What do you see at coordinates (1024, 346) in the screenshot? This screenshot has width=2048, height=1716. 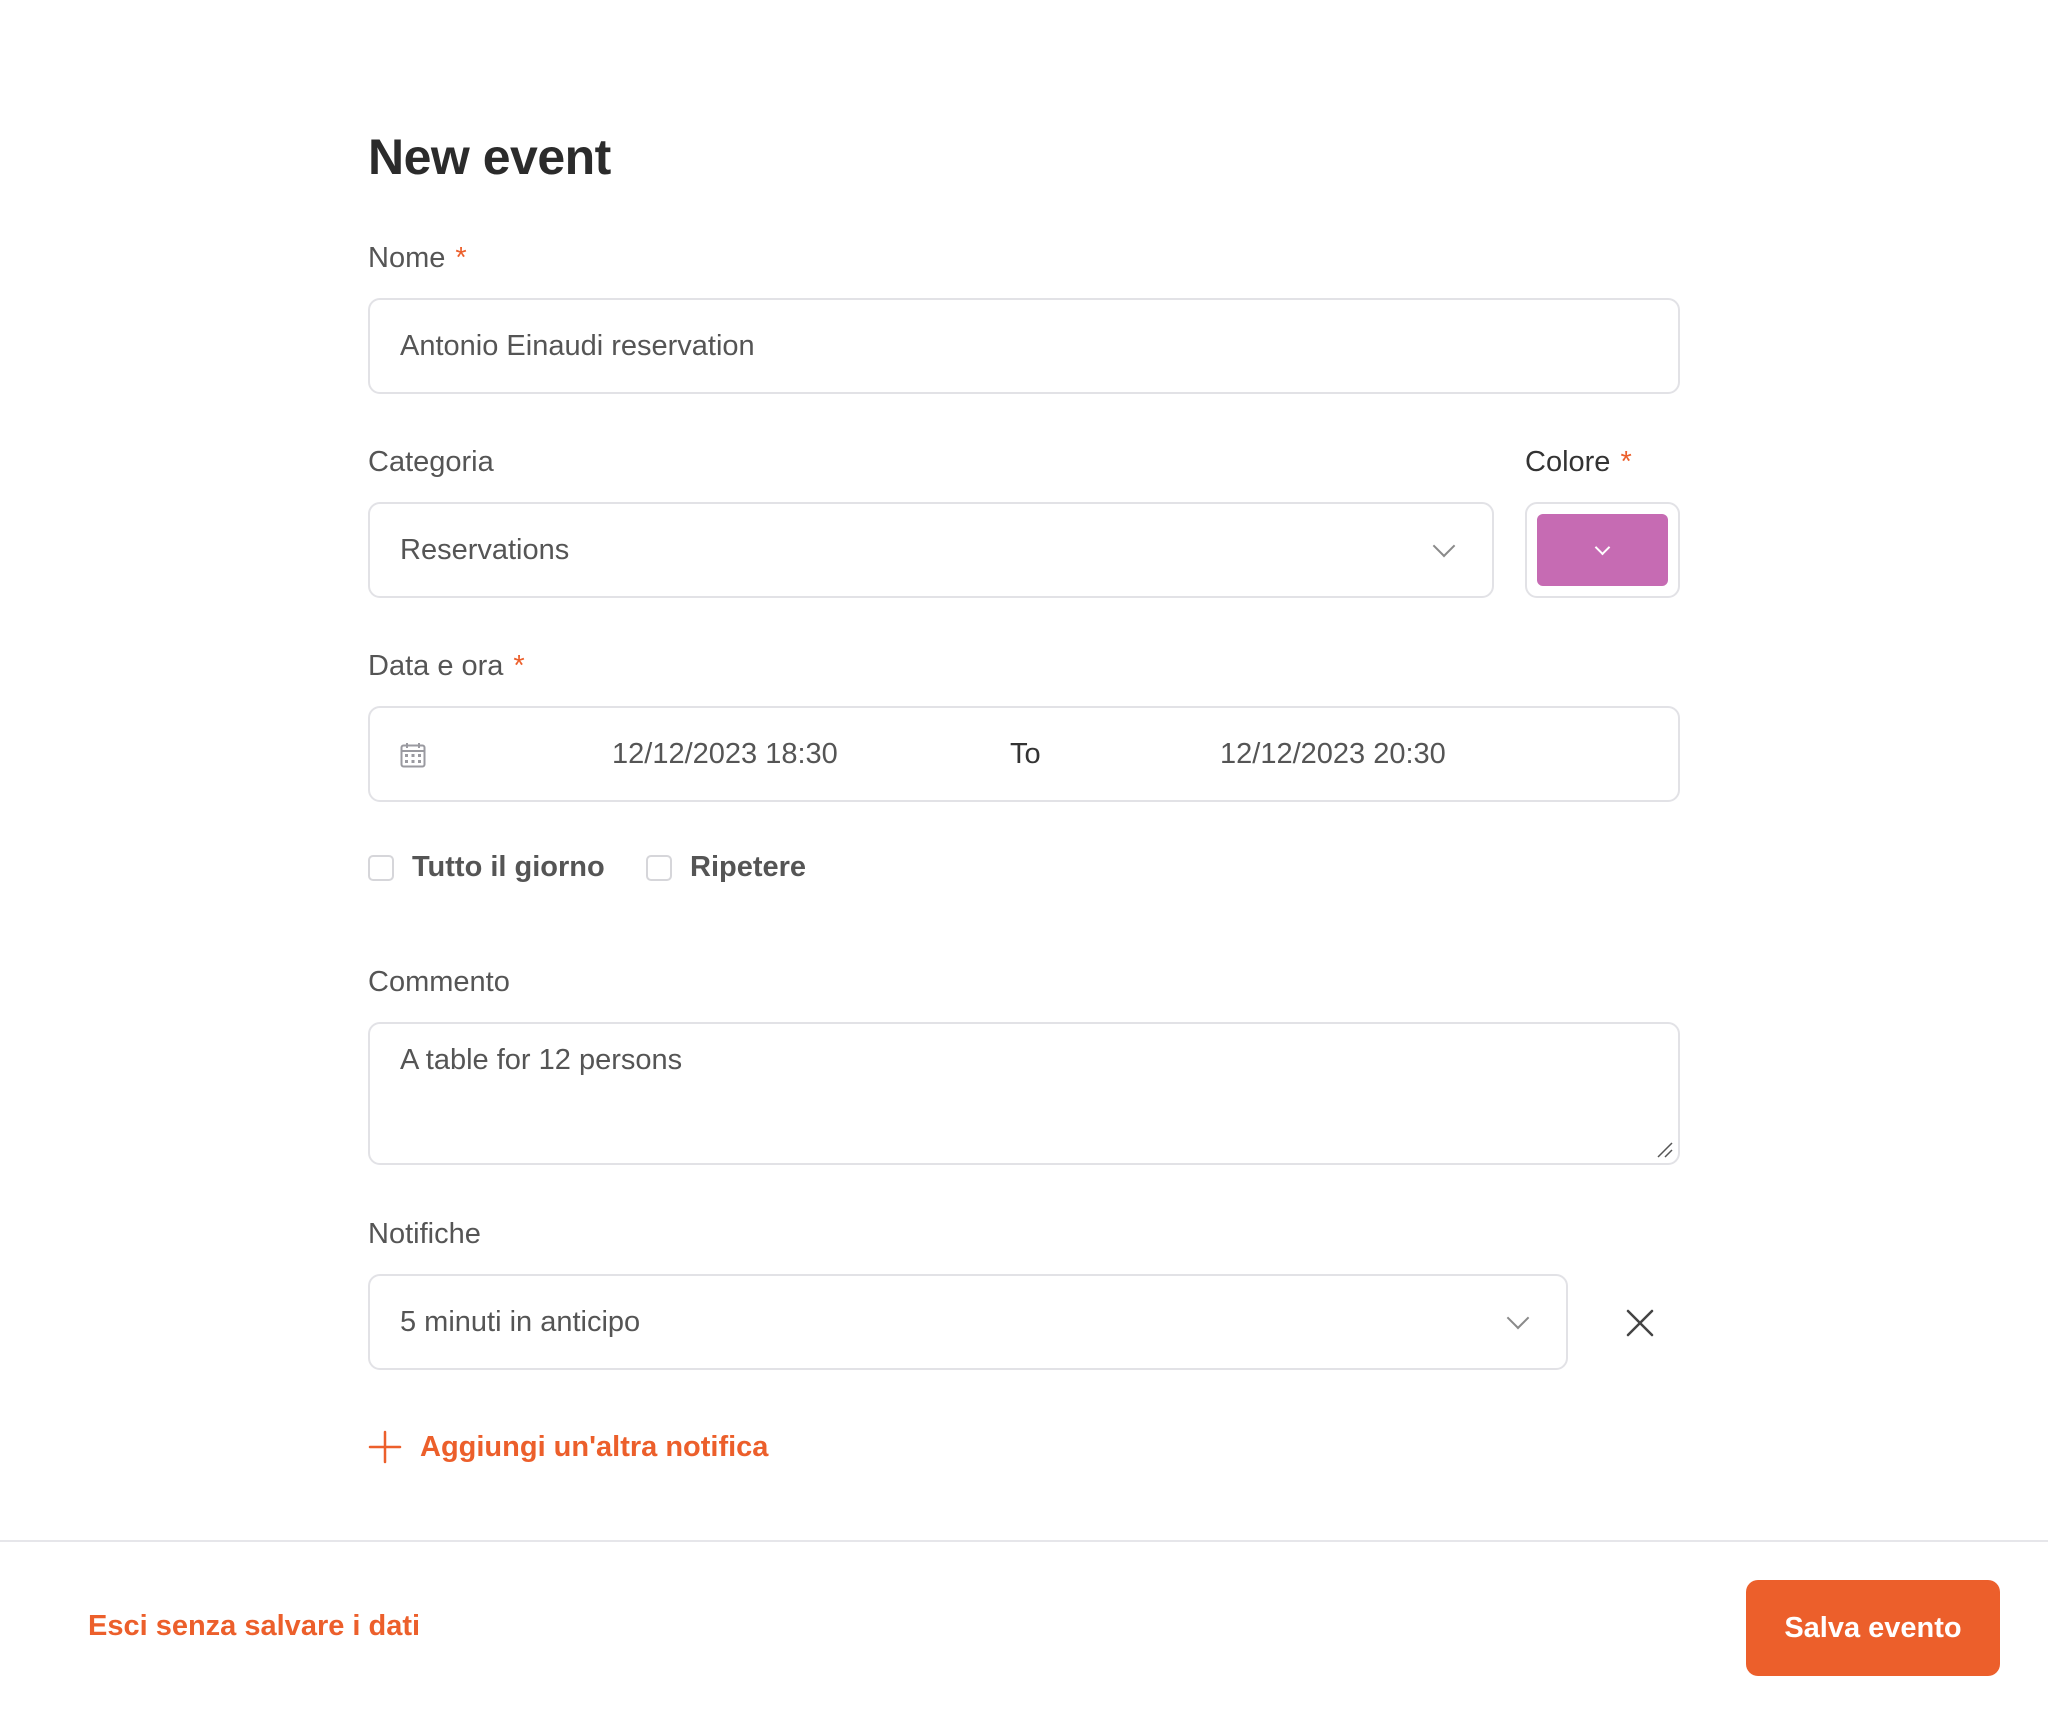 I see `name-input: Antonio Einaudi reservation` at bounding box center [1024, 346].